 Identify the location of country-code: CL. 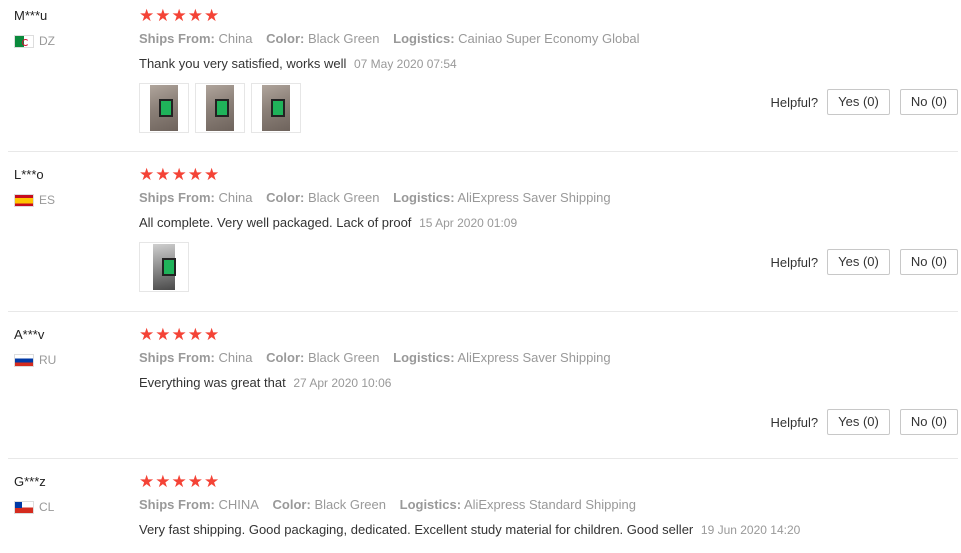
(47, 507).